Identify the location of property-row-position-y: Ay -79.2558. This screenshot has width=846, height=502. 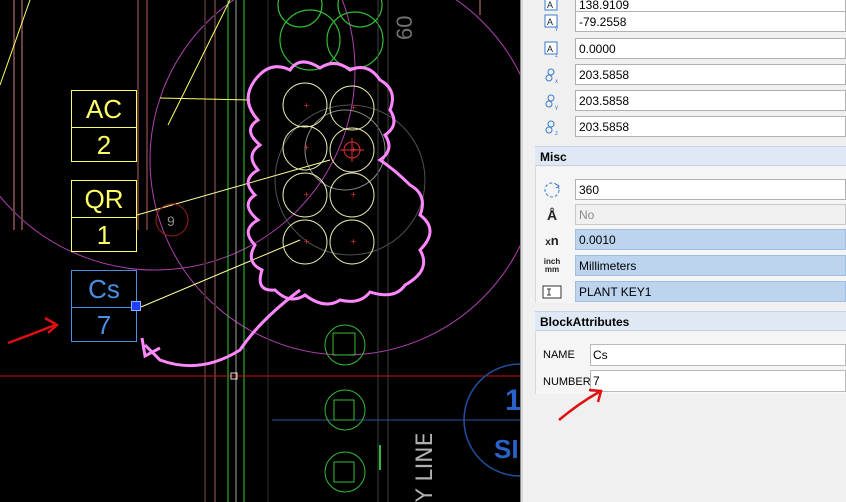
(690, 22).